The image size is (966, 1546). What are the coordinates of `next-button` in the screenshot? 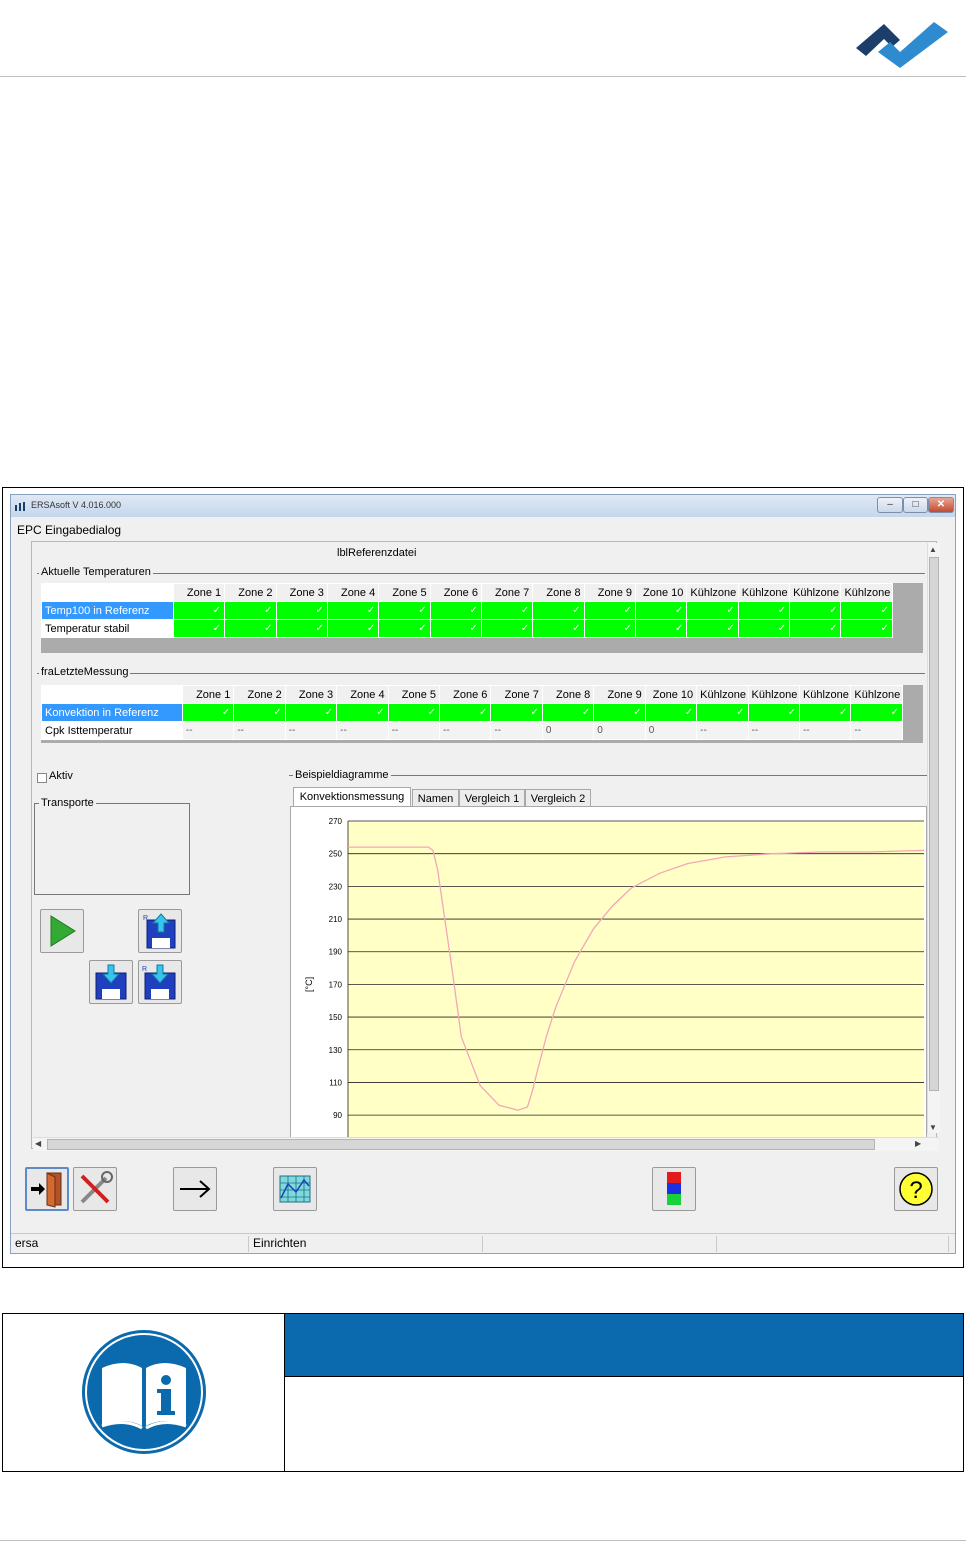 It's located at (195, 1189).